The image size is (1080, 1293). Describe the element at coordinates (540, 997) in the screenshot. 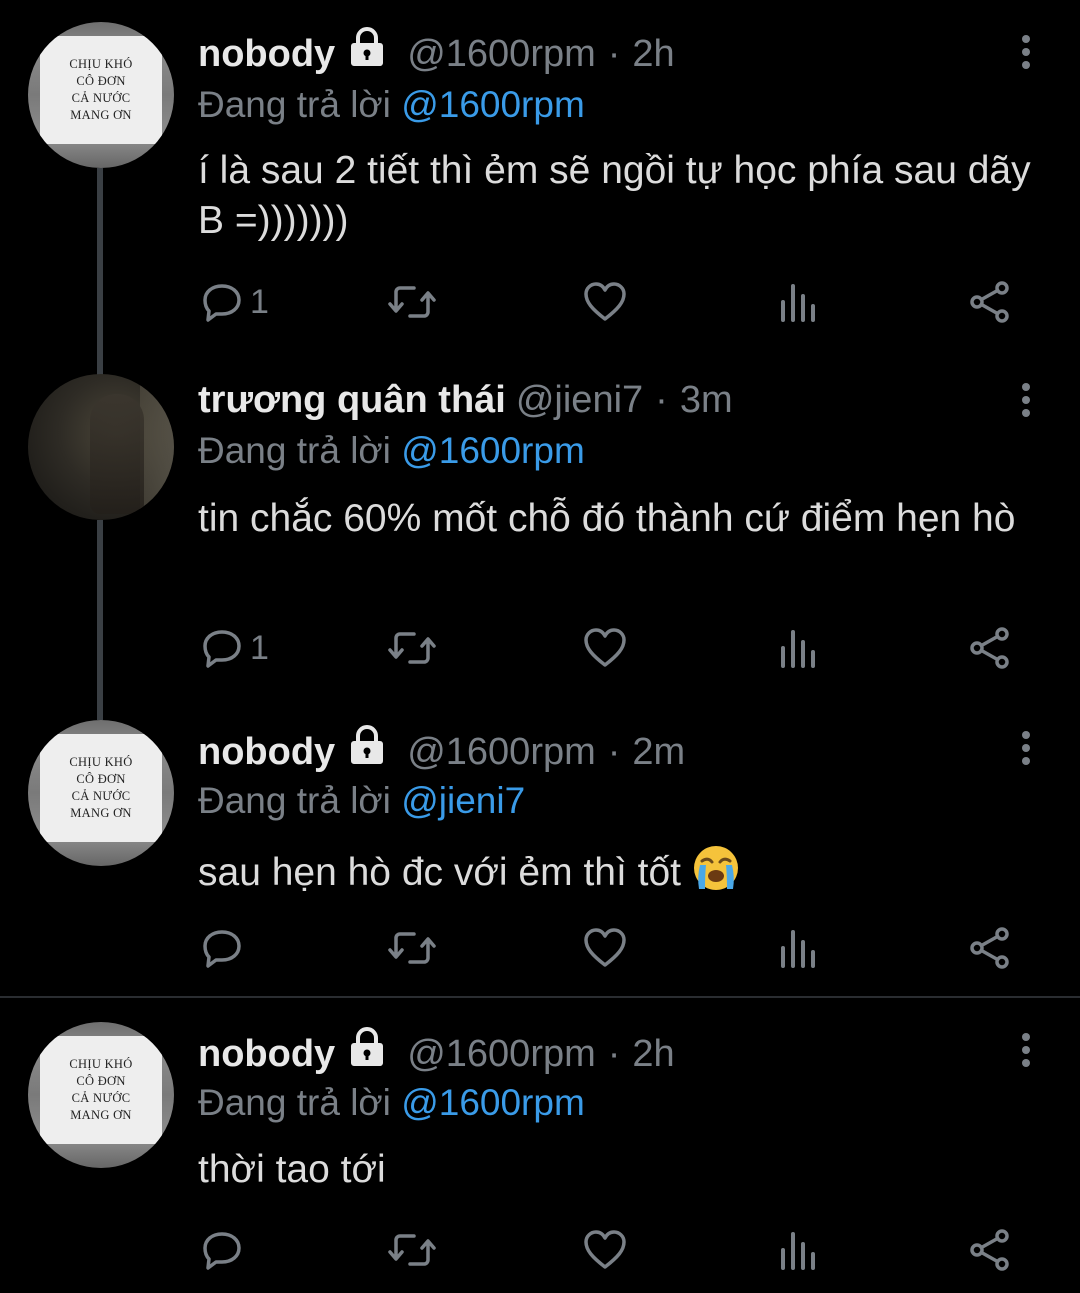

I see `divider` at that location.